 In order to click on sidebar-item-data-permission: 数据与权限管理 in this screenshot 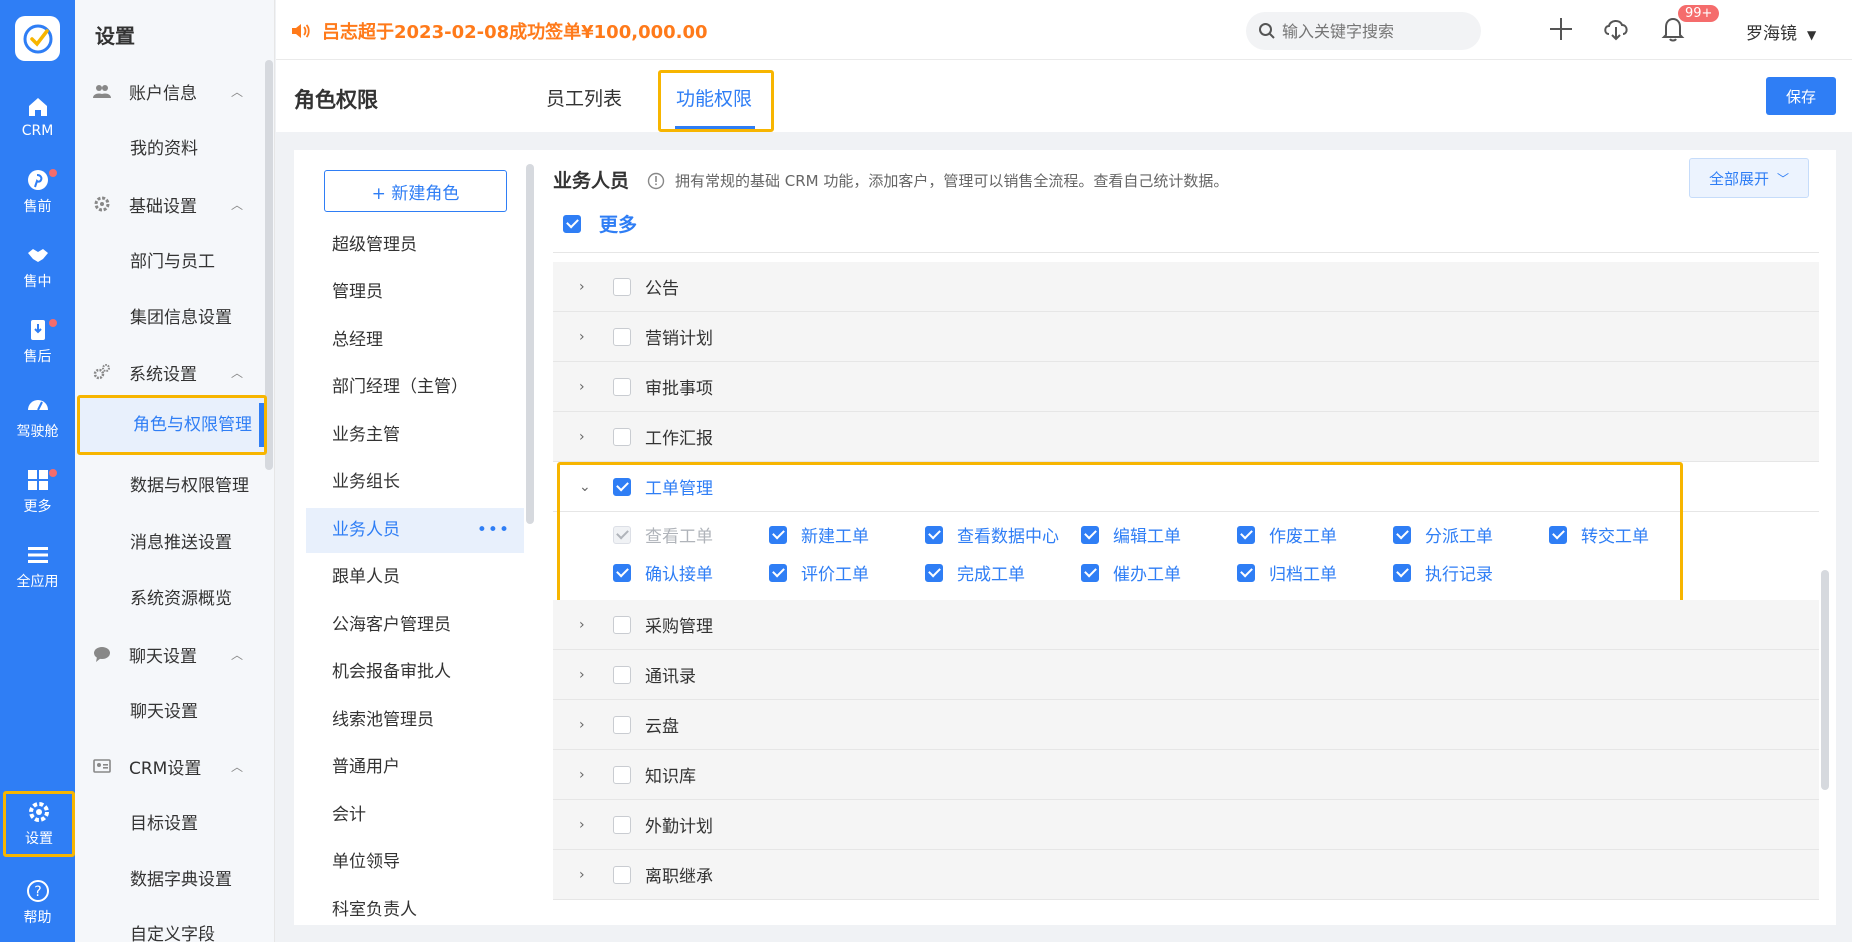, I will do `click(189, 486)`.